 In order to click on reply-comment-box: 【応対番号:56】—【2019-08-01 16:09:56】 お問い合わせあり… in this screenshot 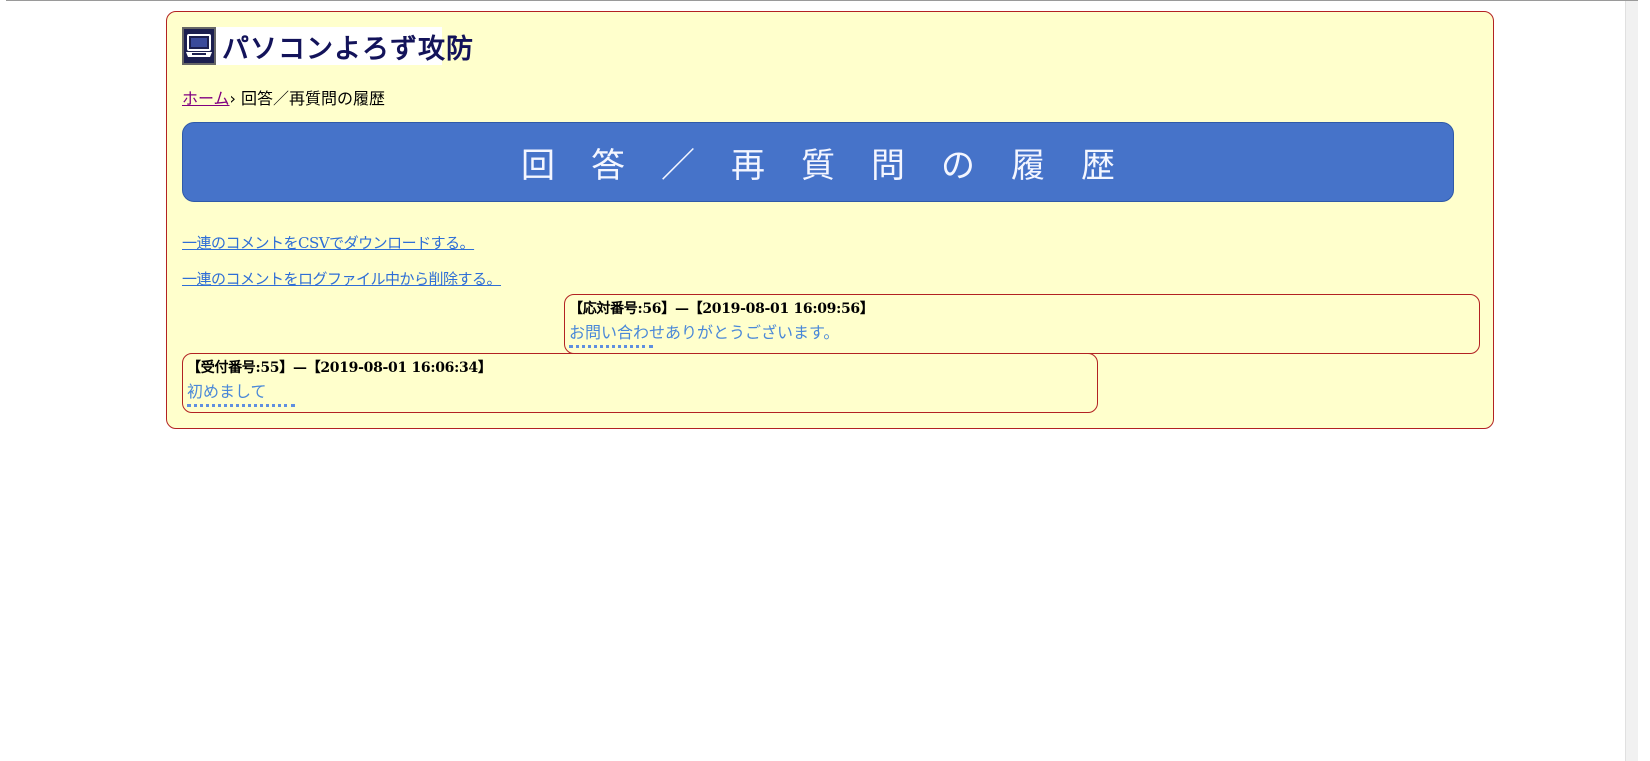, I will do `click(1022, 324)`.